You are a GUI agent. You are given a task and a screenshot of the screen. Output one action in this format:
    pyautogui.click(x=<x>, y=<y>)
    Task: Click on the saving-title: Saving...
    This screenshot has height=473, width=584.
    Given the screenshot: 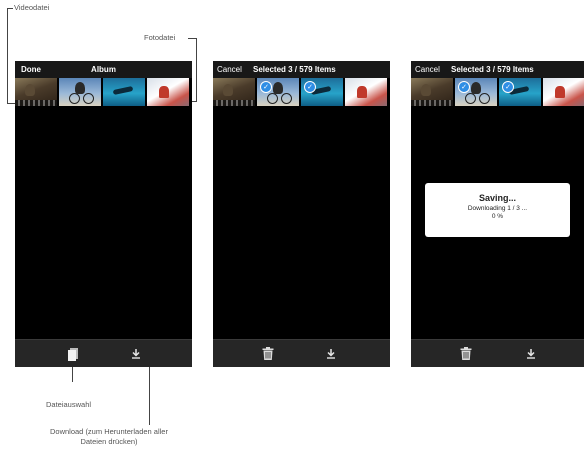 What is the action you would take?
    pyautogui.click(x=497, y=198)
    